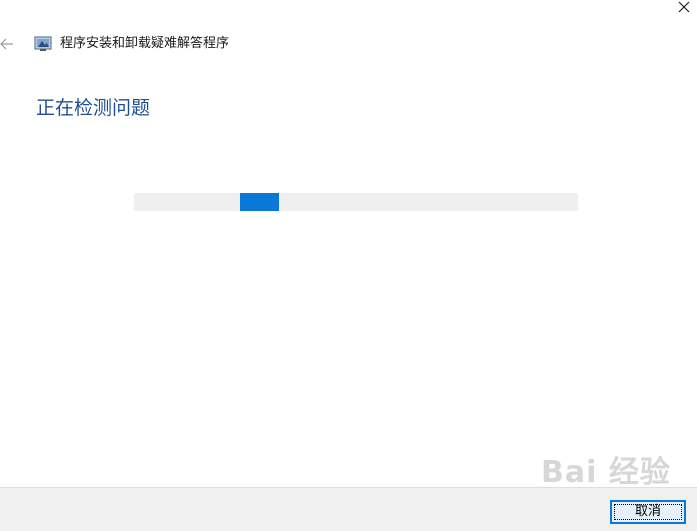  What do you see at coordinates (145, 43) in the screenshot?
I see `window-title: 程序安装和卸载疑难解答程序` at bounding box center [145, 43].